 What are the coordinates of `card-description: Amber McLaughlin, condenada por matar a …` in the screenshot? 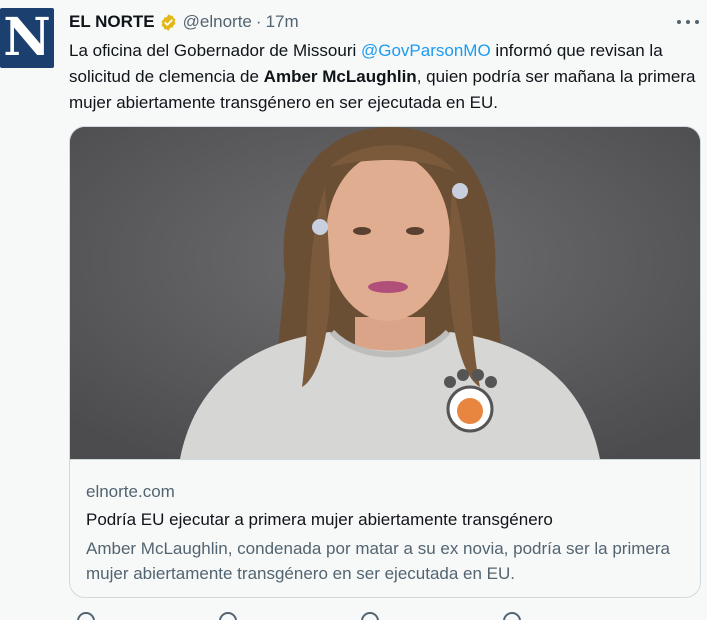 It's located at (378, 561).